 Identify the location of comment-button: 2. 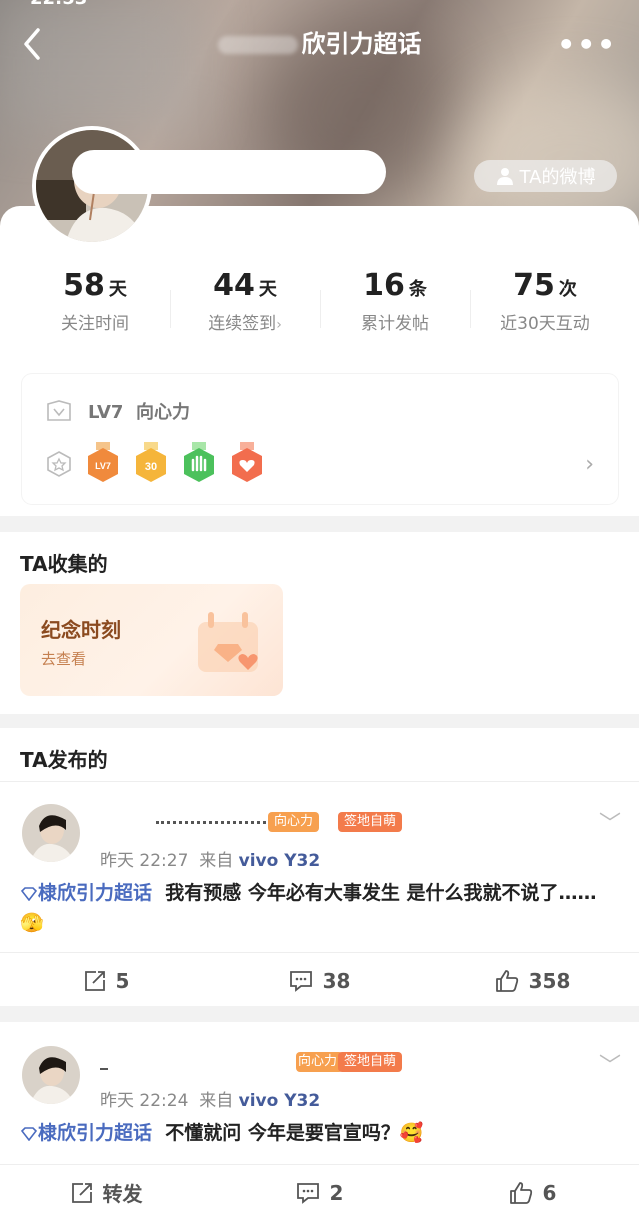
(319, 1190).